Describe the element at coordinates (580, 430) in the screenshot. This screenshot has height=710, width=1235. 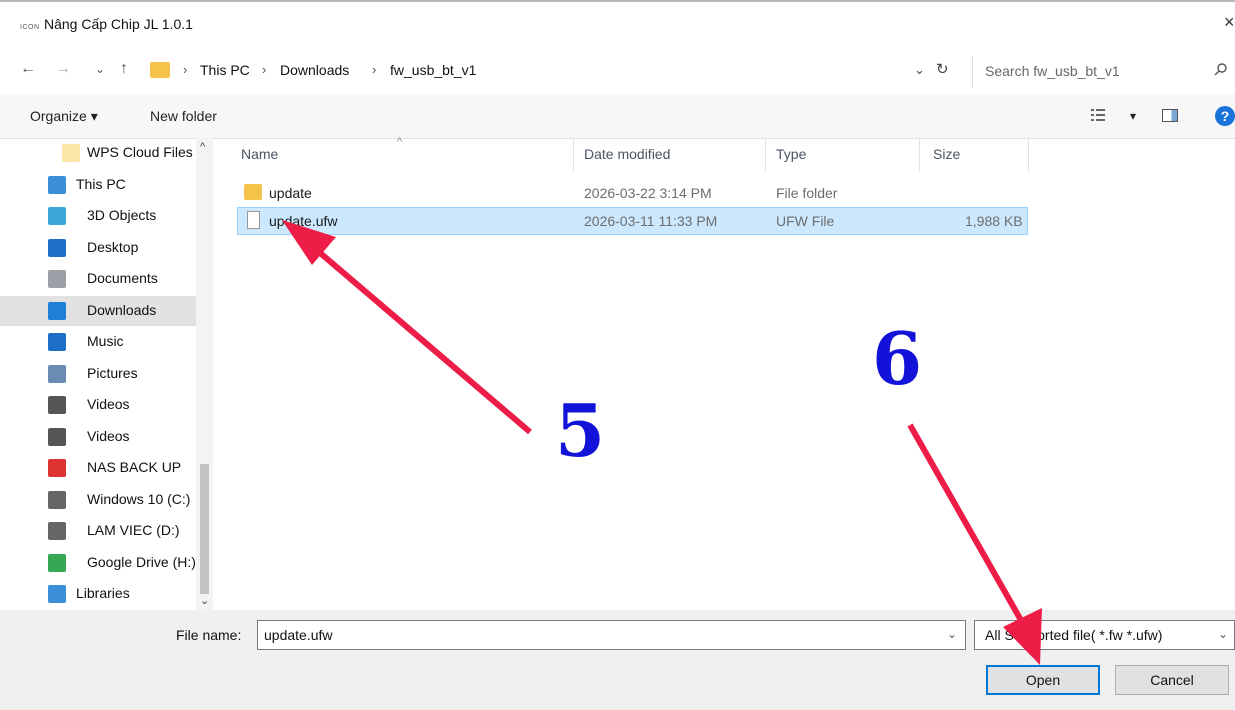
I see `annotation-step-5: 5` at that location.